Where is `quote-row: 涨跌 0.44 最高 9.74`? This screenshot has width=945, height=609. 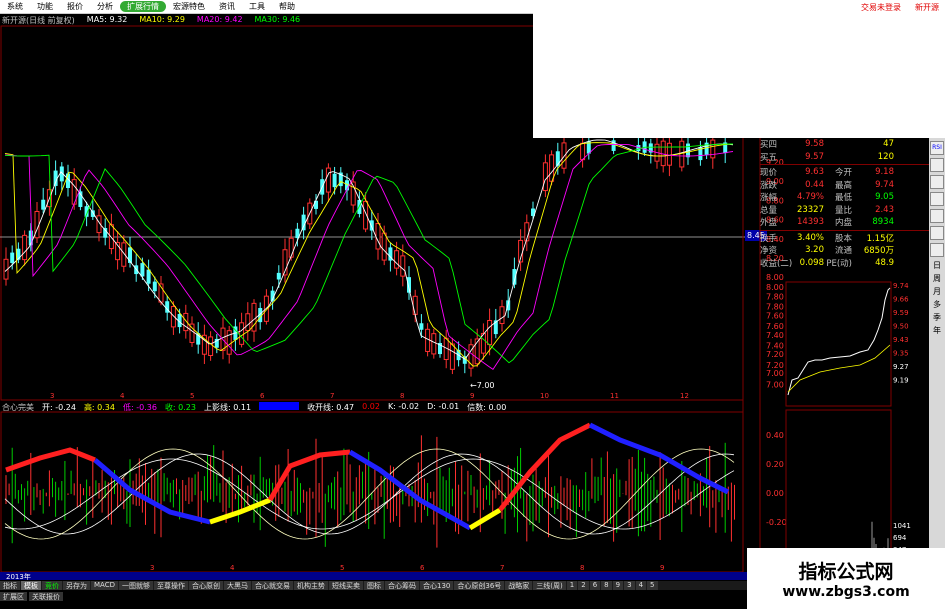
quote-row: 涨跌 0.44 最高 9.74 is located at coordinates (845, 185).